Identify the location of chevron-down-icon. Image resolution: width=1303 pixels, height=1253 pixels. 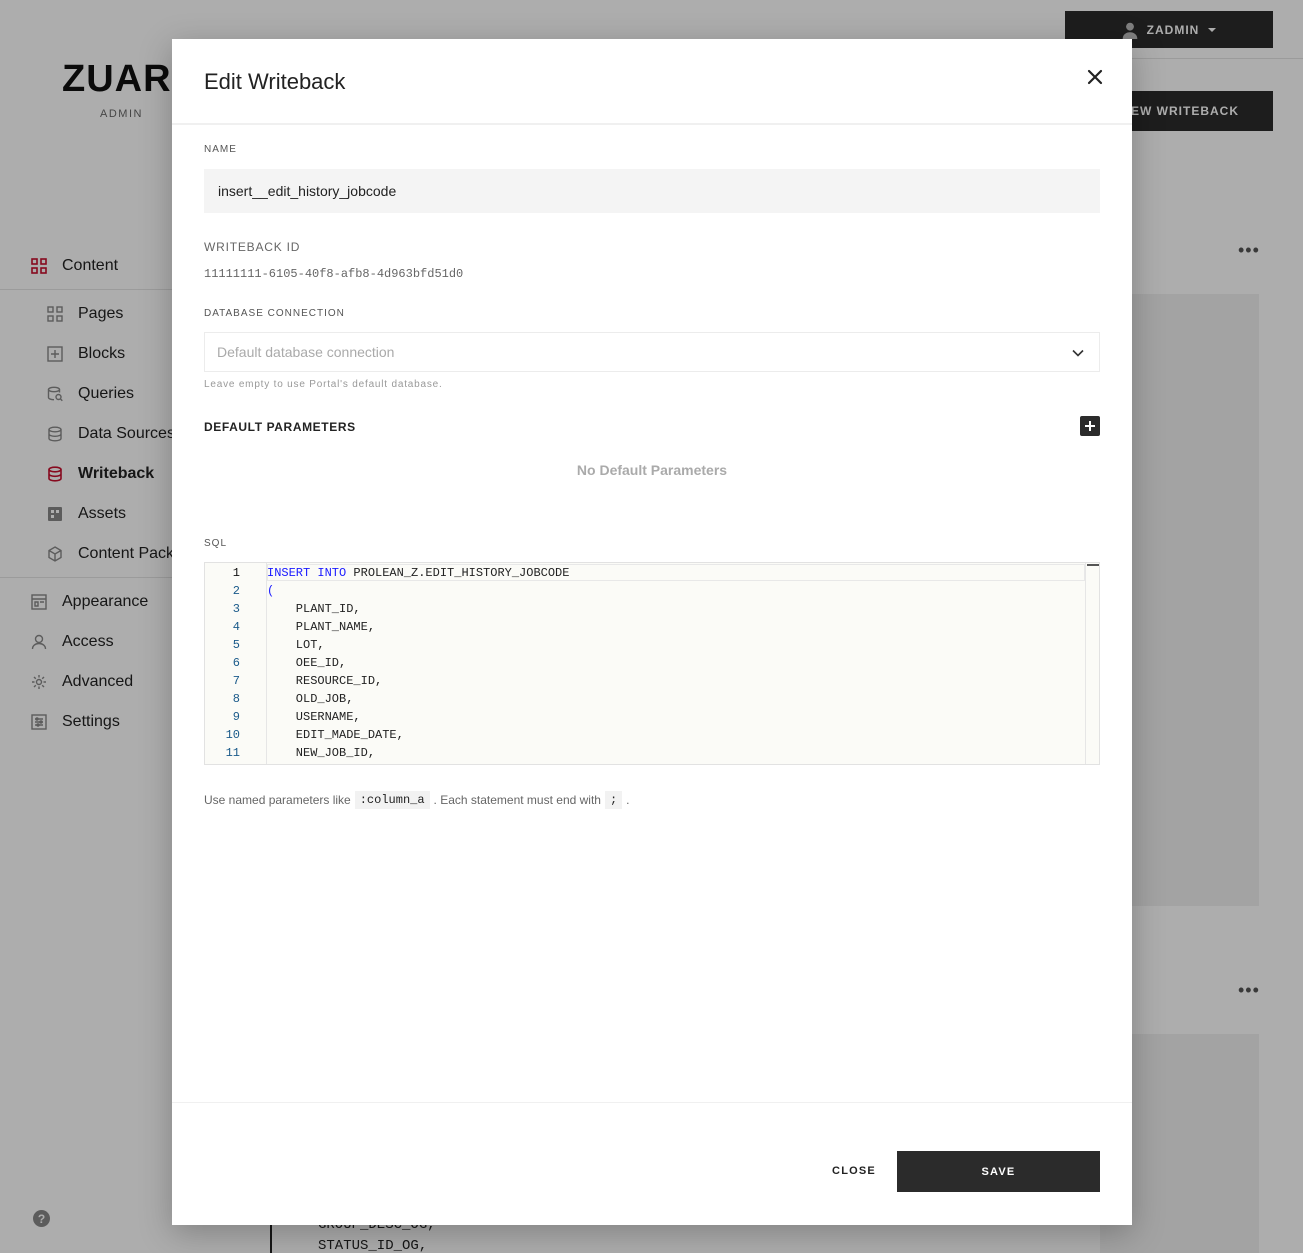
(1078, 353).